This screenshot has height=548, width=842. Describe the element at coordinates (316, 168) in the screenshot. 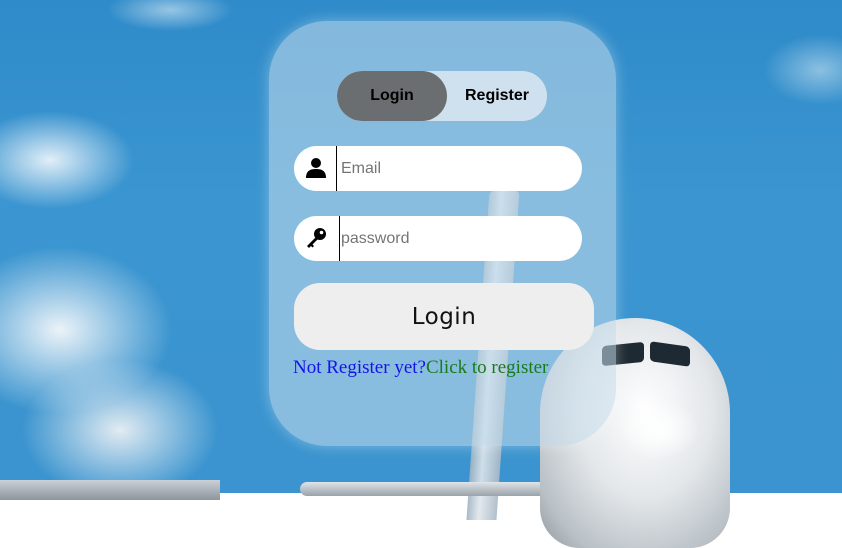

I see `user-icon` at that location.